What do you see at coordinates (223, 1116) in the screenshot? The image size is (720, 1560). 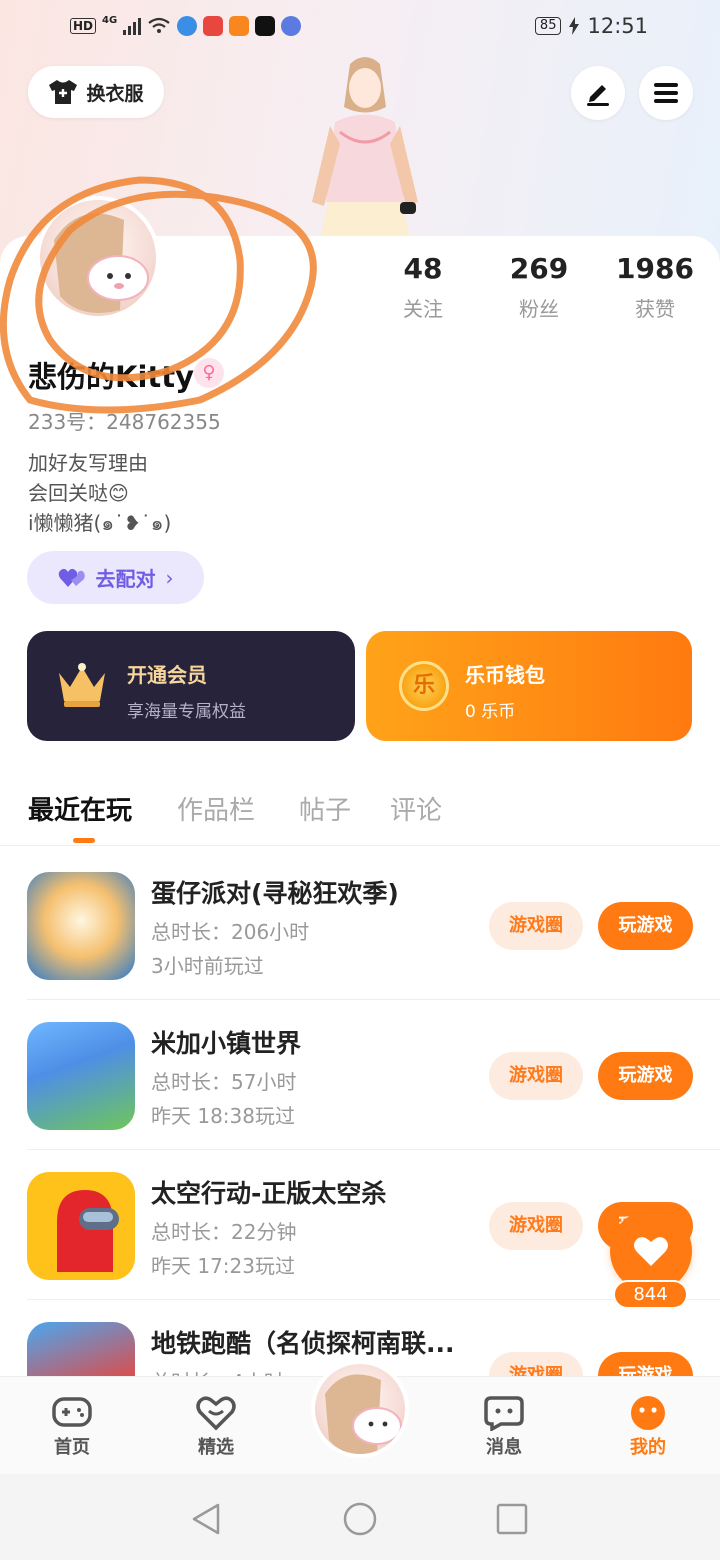 I see `game-last-played: 昨天 18:38玩过` at bounding box center [223, 1116].